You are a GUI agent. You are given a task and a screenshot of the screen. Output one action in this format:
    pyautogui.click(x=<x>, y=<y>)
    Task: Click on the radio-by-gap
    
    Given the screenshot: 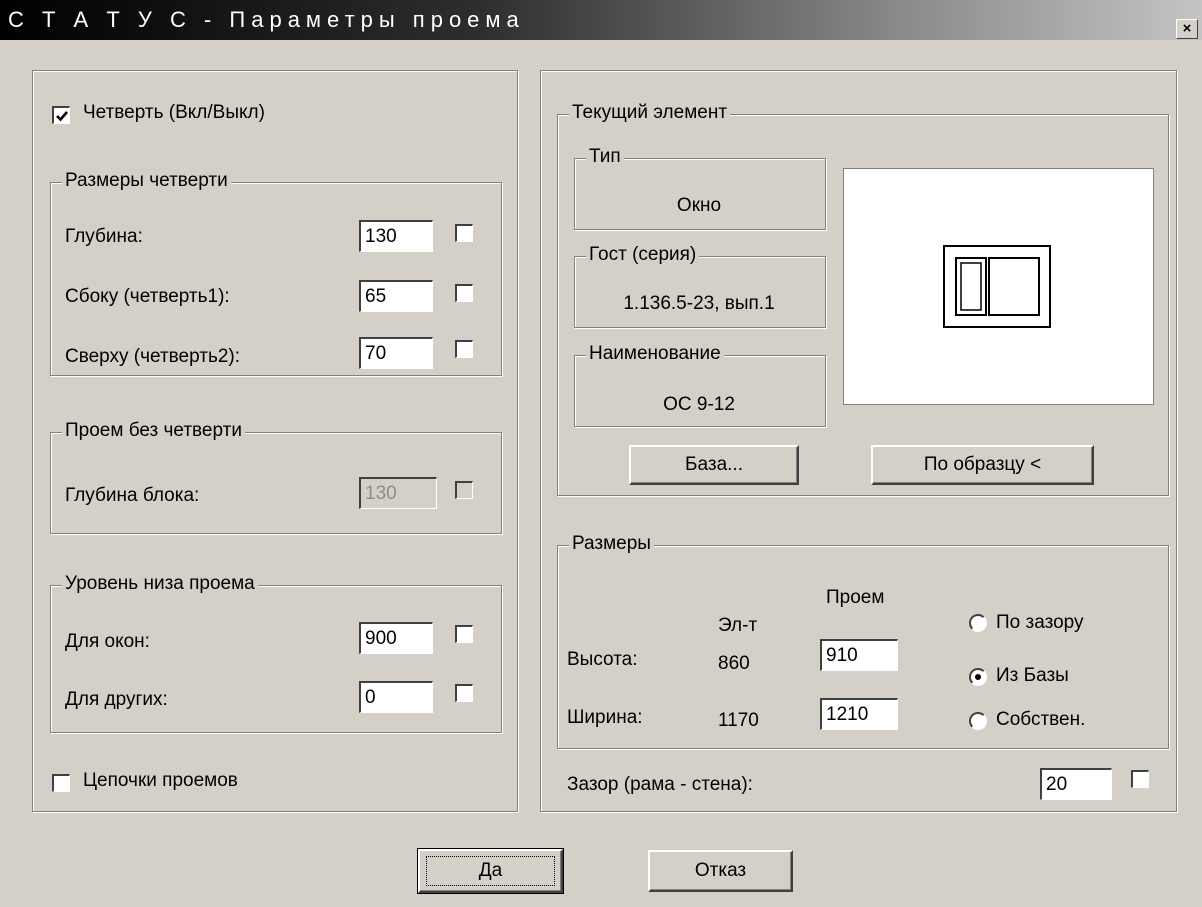 What is the action you would take?
    pyautogui.click(x=978, y=623)
    